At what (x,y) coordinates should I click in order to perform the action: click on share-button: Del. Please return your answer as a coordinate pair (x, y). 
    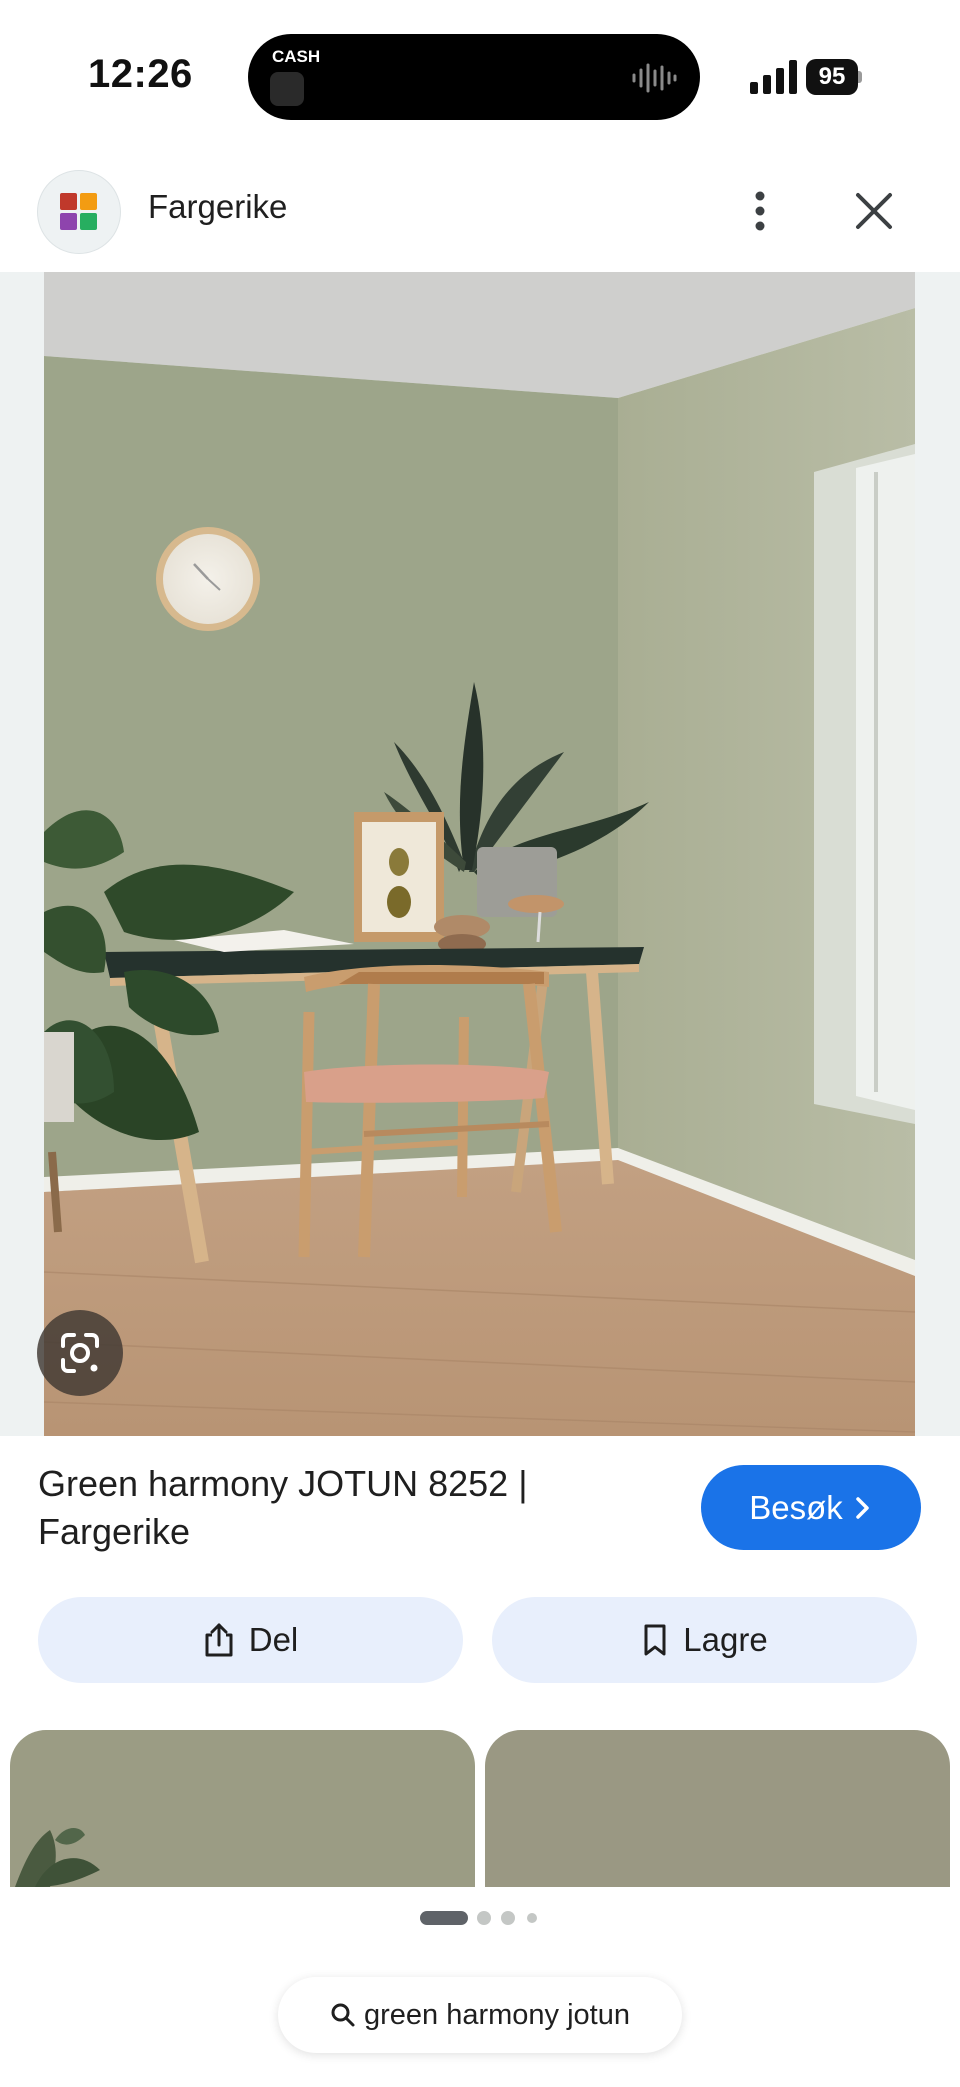
    Looking at the image, I should click on (250, 1640).